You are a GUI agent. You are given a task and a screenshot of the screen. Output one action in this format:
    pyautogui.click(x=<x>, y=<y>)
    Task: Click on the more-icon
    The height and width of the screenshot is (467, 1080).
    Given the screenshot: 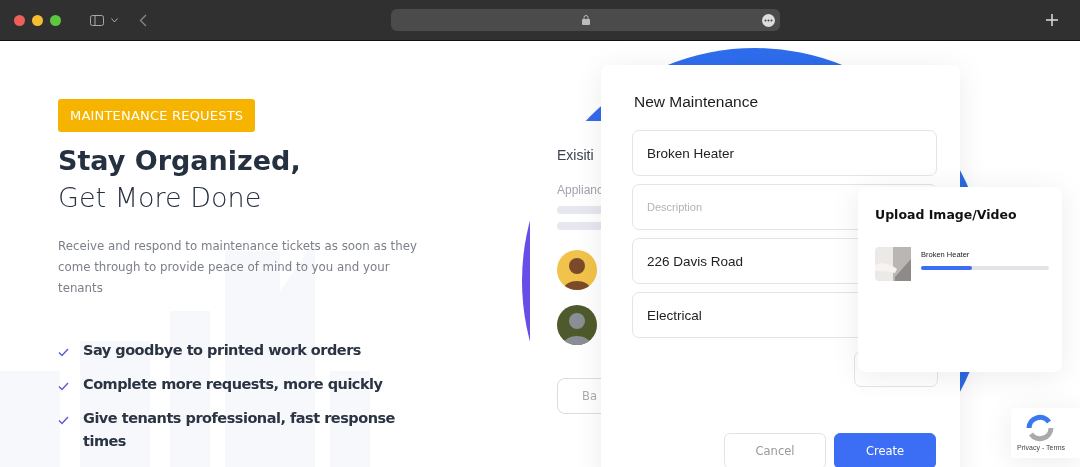 What is the action you would take?
    pyautogui.click(x=768, y=20)
    